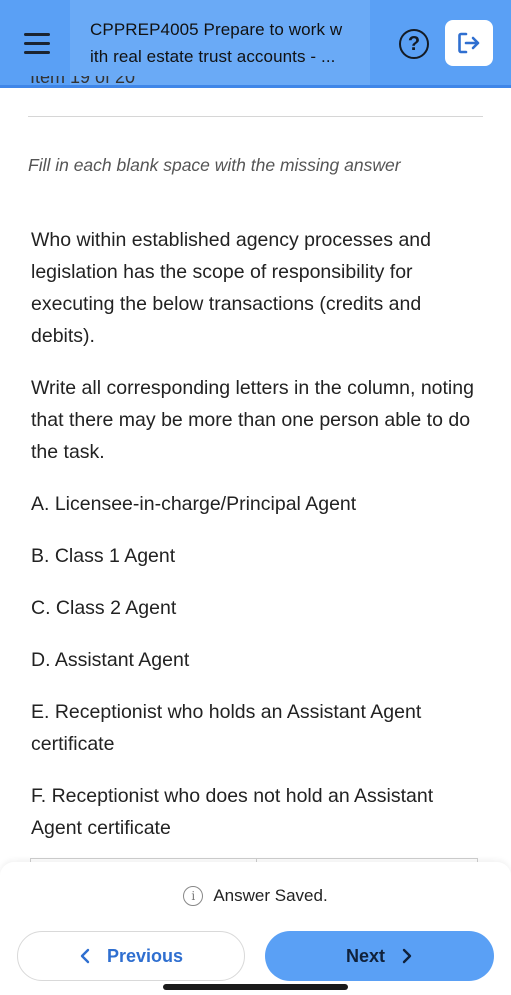  I want to click on previous-button: Previous, so click(131, 956).